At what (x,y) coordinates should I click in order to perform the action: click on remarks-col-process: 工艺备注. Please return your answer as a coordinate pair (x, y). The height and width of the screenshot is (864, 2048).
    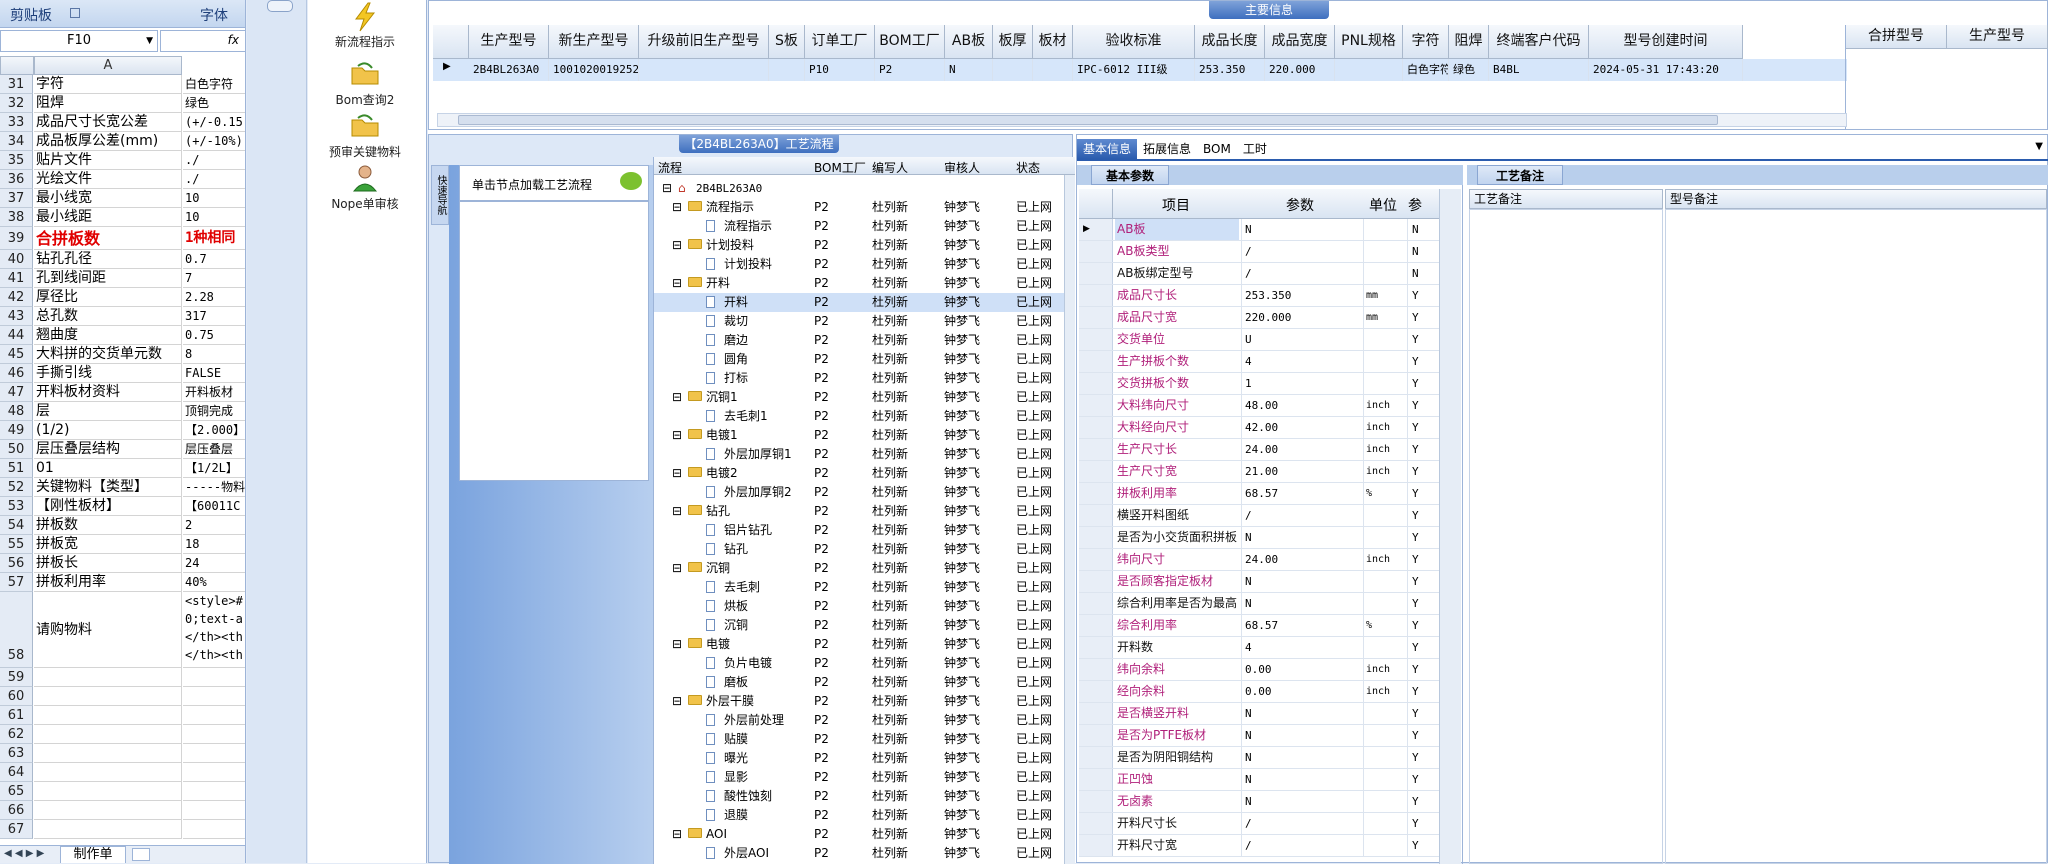
    Looking at the image, I should click on (1566, 199).